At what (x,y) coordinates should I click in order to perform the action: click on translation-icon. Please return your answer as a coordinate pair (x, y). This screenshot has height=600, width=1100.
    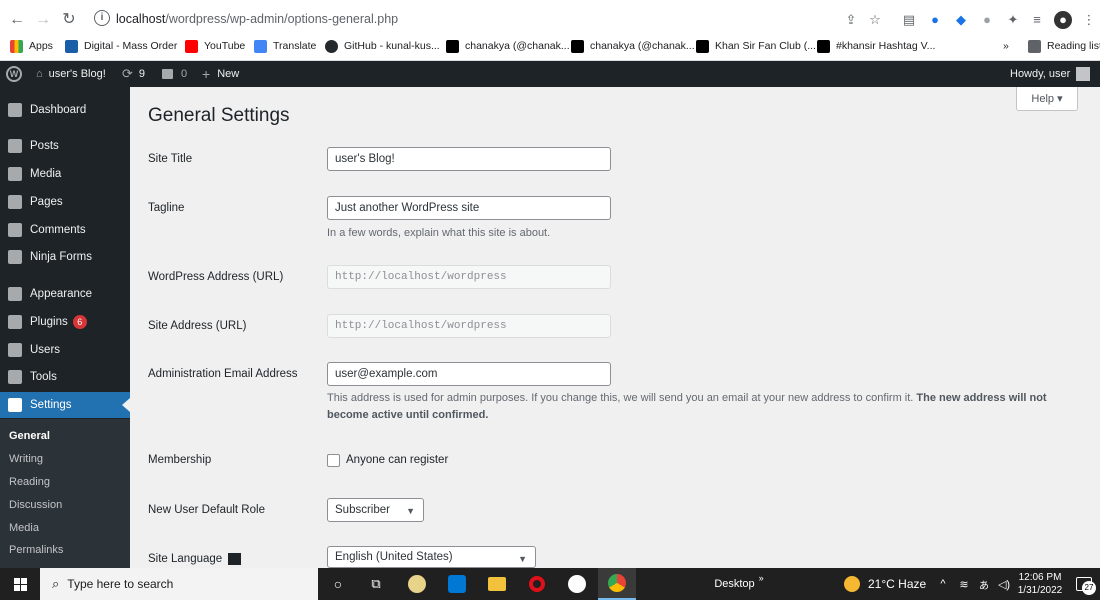
    Looking at the image, I should click on (235, 559).